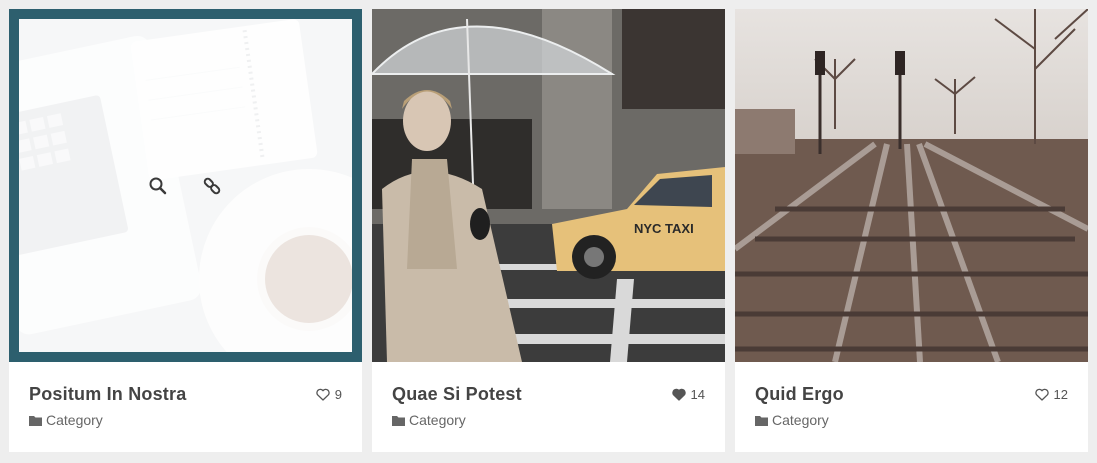 The height and width of the screenshot is (463, 1097). I want to click on card-title: Positum In Nostra, so click(107, 394).